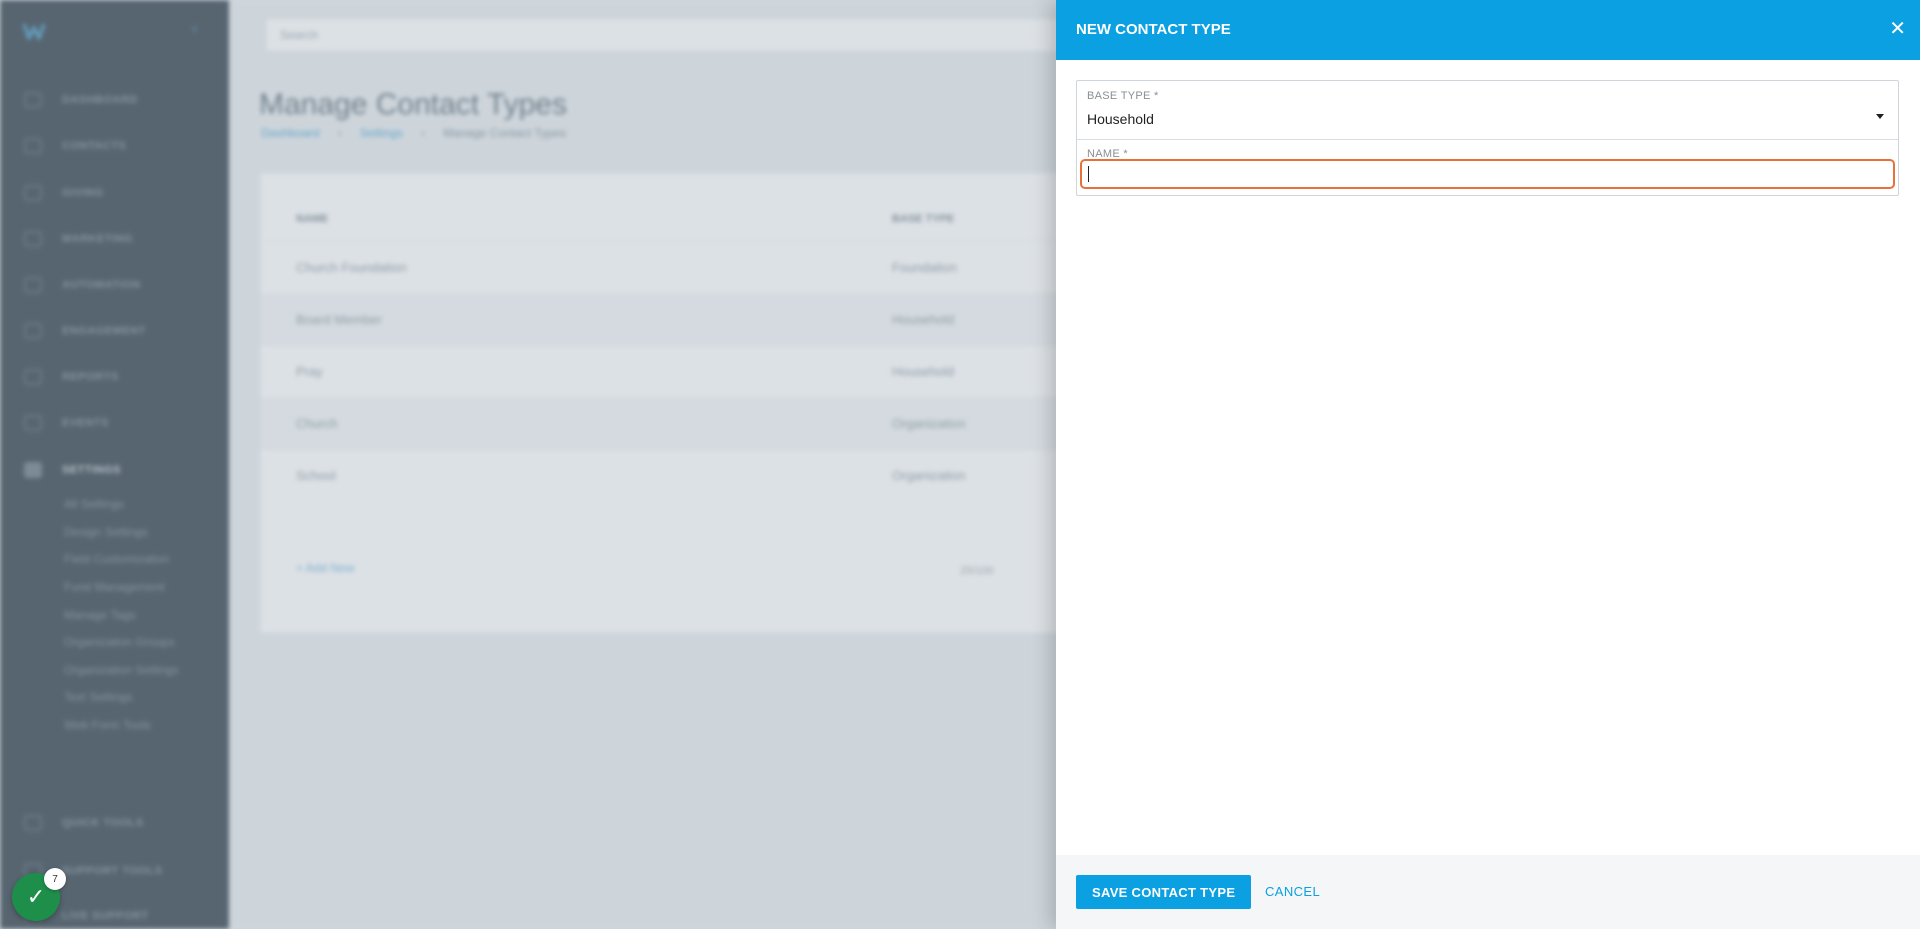  Describe the element at coordinates (36, 896) in the screenshot. I see `check-icon: ✓` at that location.